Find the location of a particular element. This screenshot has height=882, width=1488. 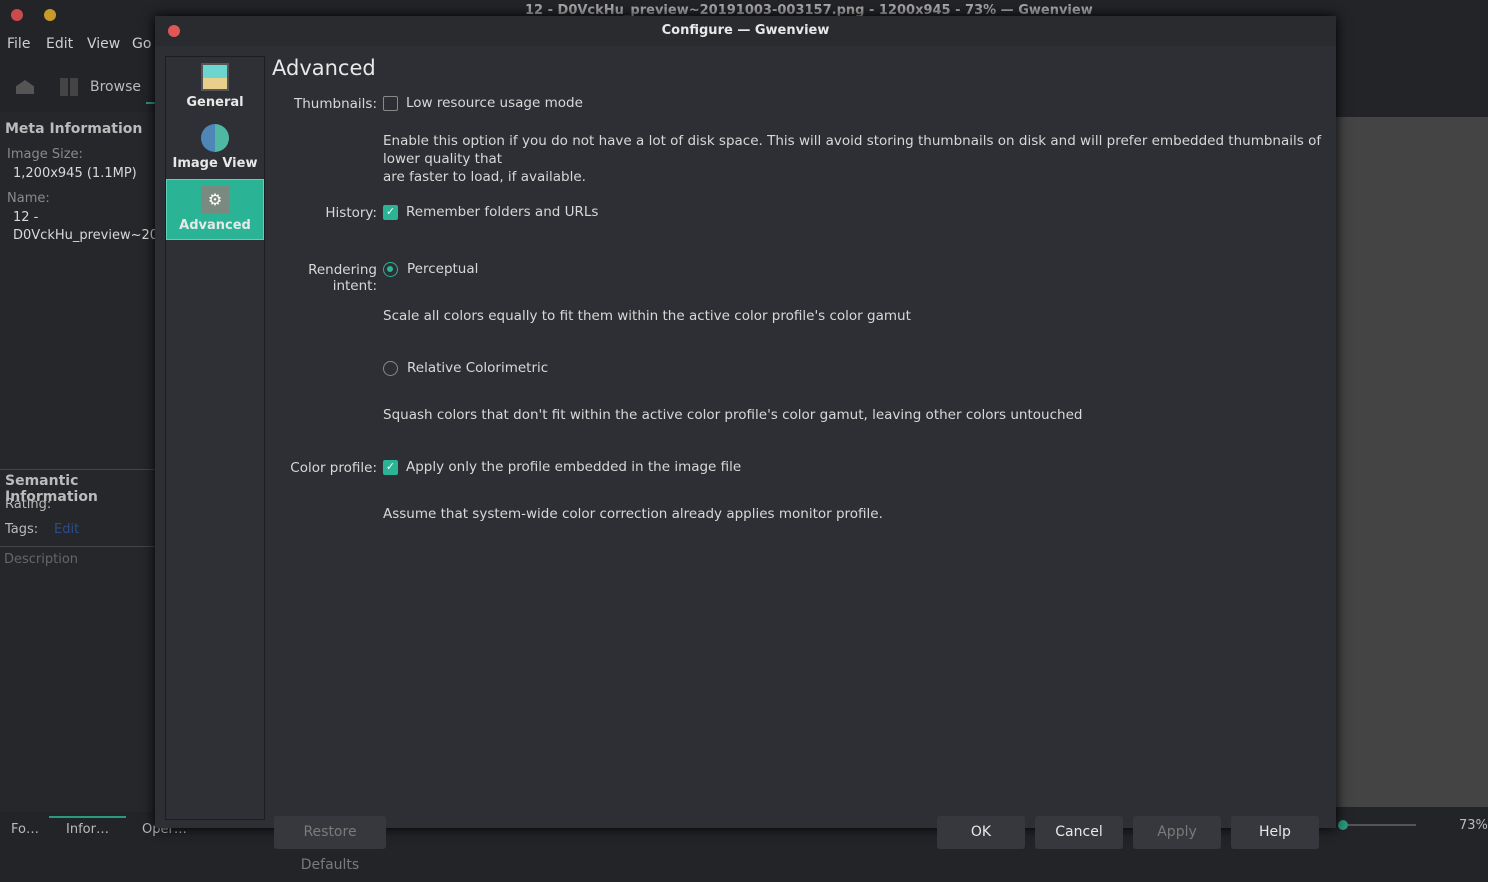

dialog-title: Configure — Gwenview is located at coordinates (745, 31).